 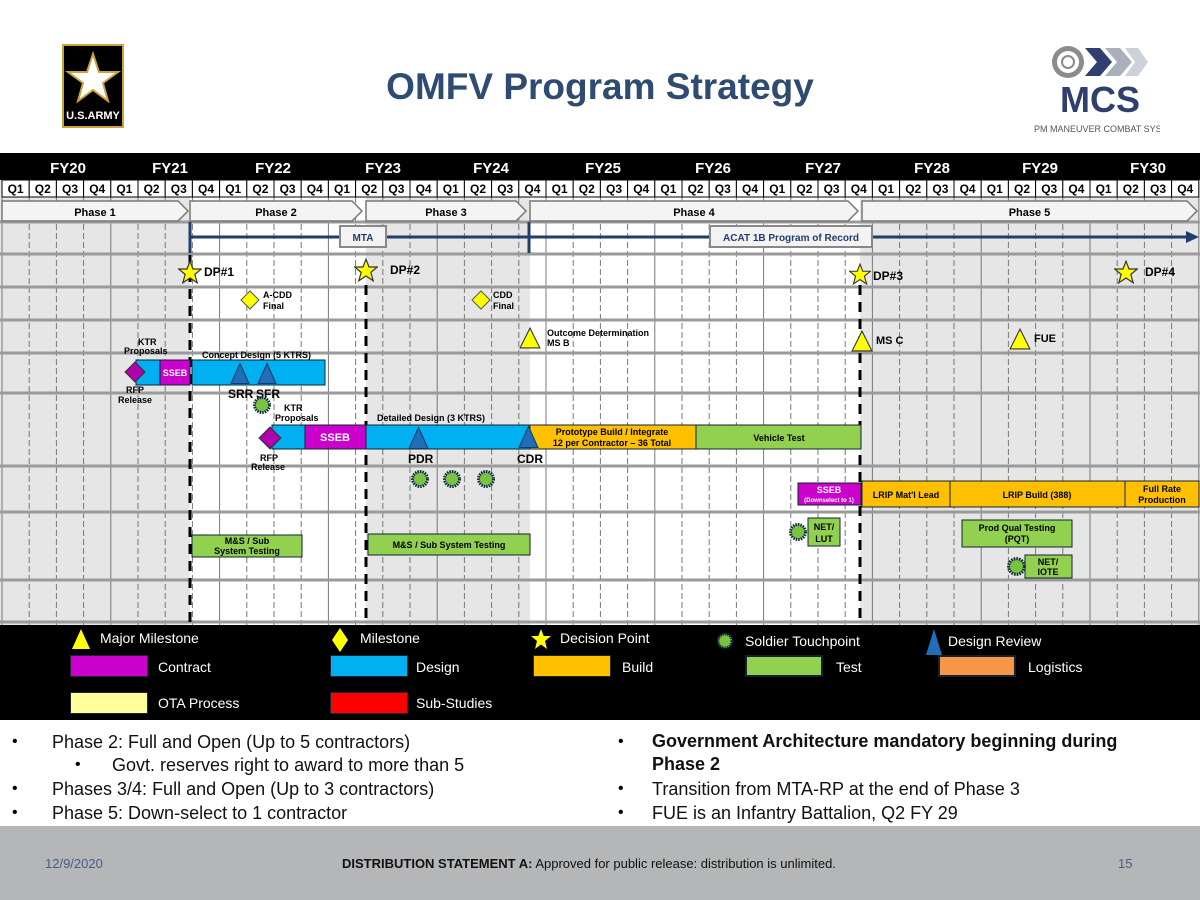 I want to click on page-number: 15, so click(x=1125, y=863).